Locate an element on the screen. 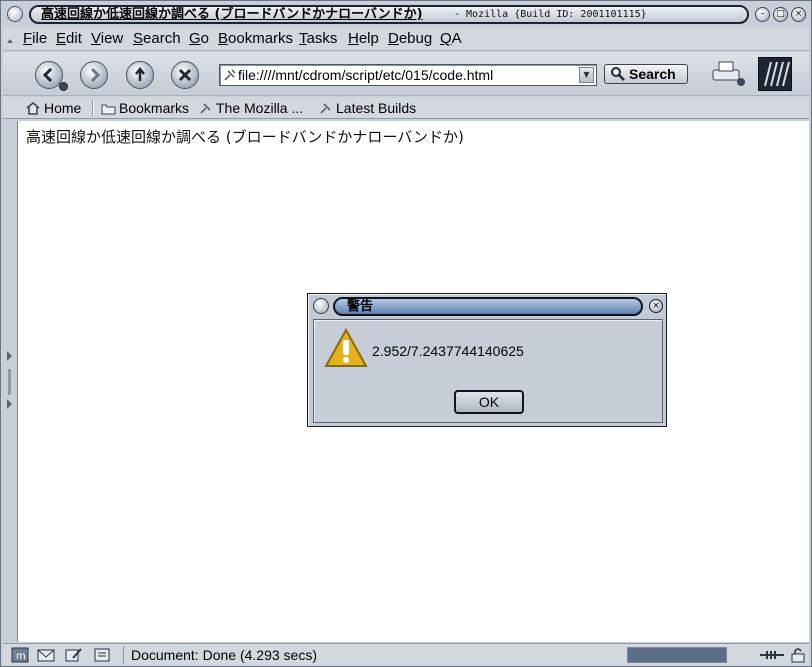  dialog-close-icon: × is located at coordinates (656, 306).